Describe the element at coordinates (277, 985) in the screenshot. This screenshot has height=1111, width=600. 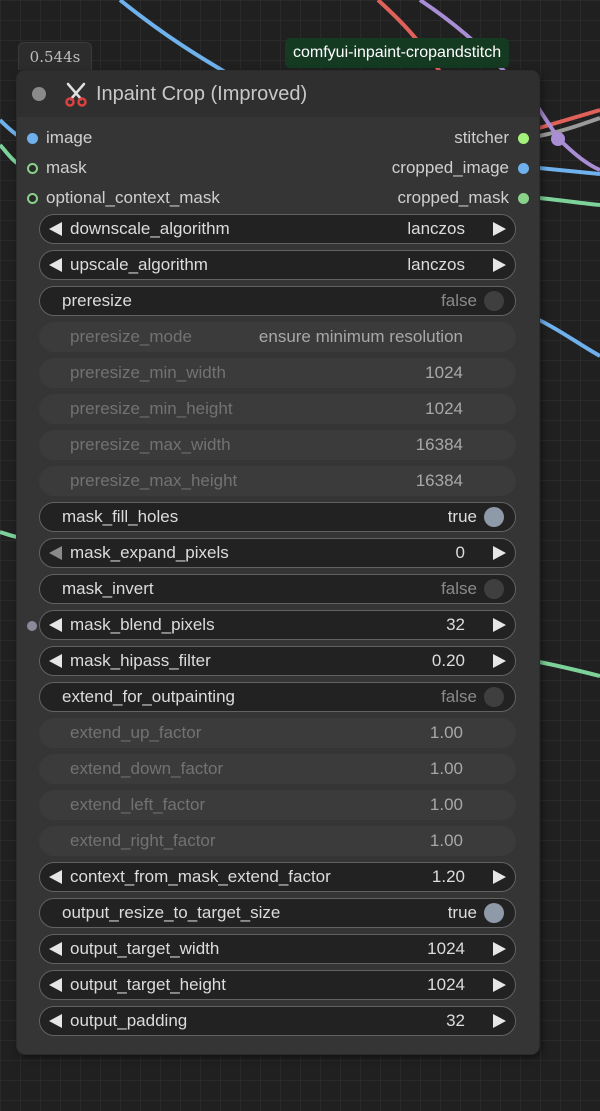
I see `number-output-target-height: output_target_height 1024` at that location.